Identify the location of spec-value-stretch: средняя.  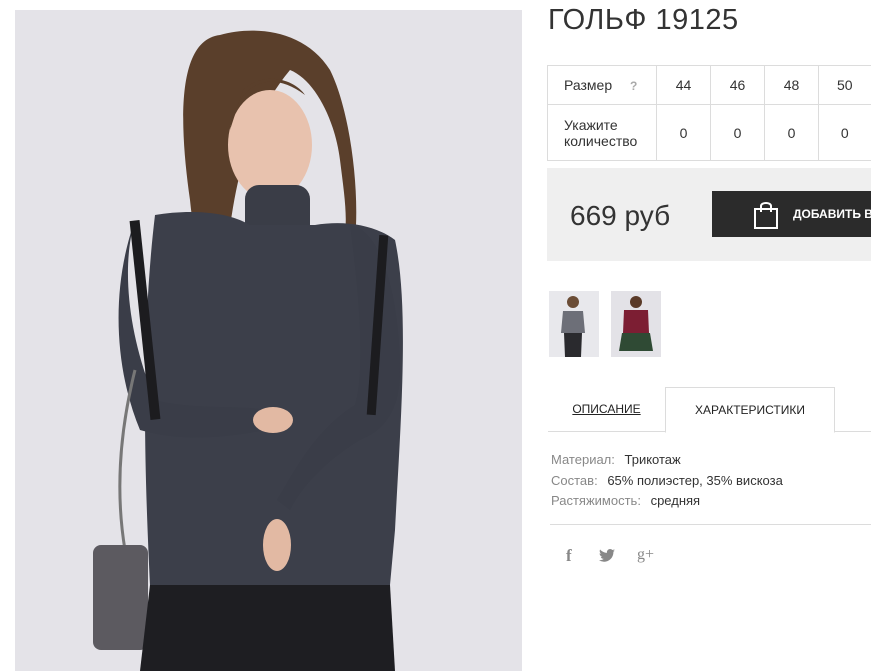
(675, 500).